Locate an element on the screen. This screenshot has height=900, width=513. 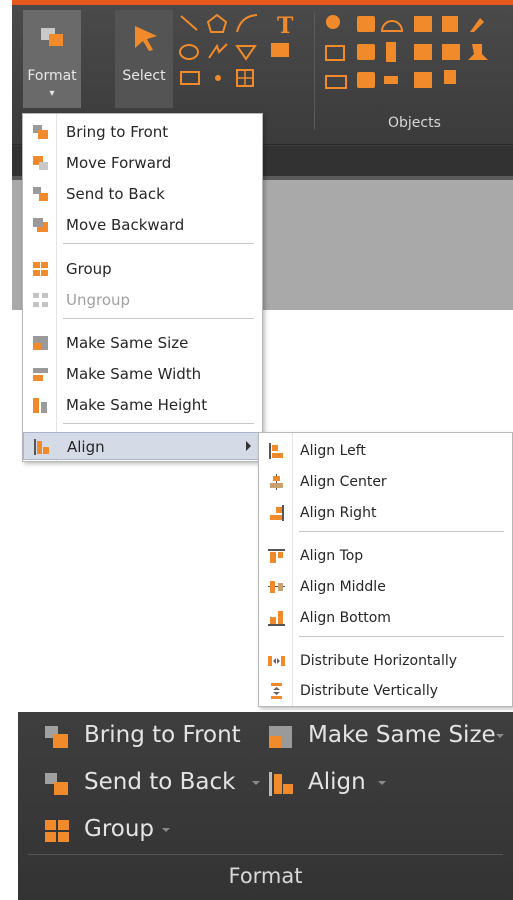
menu-item-align-center: Align Center is located at coordinates (385, 482).